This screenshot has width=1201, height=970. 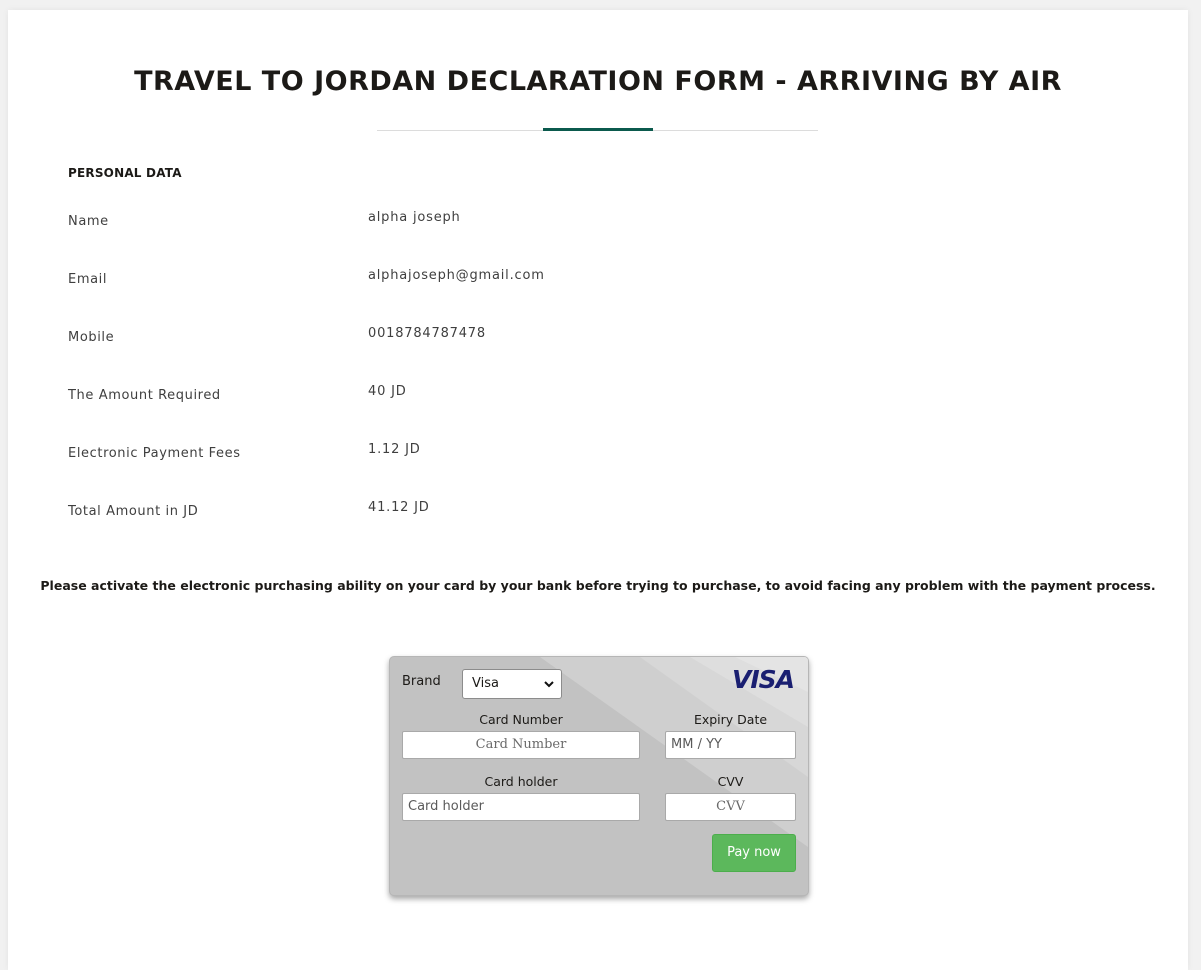 What do you see at coordinates (456, 275) in the screenshot?
I see `field-value: alphajoseph@gmail.com` at bounding box center [456, 275].